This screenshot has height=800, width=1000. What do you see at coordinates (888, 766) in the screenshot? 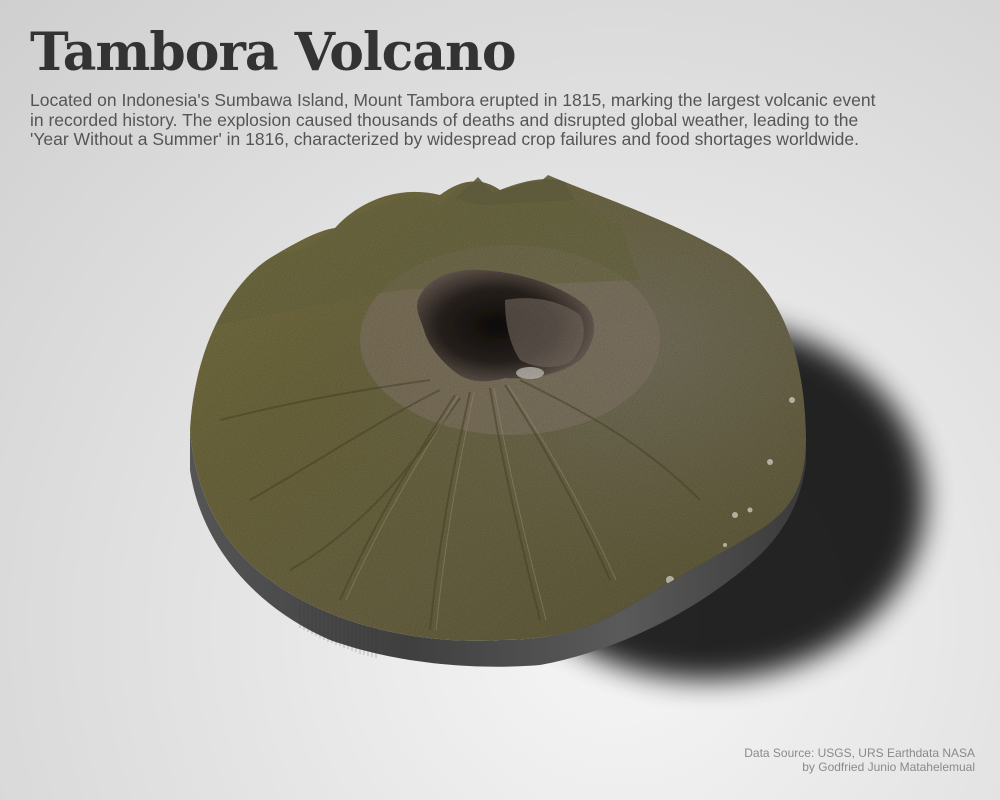
I see `author-credit: by Godfried Junio Matahelemual` at bounding box center [888, 766].